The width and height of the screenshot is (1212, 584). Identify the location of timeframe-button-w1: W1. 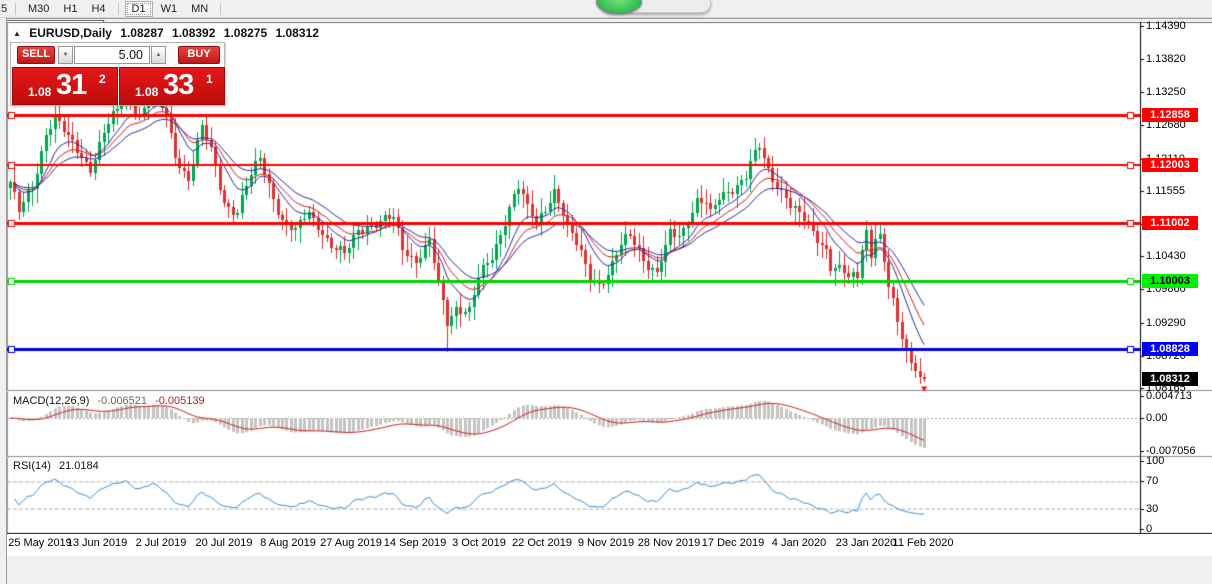
(169, 9).